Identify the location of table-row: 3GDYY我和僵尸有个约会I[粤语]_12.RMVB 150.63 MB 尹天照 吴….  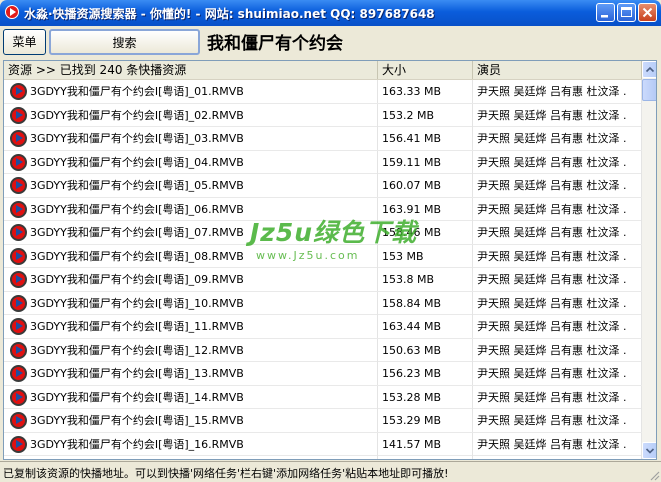
(323, 350).